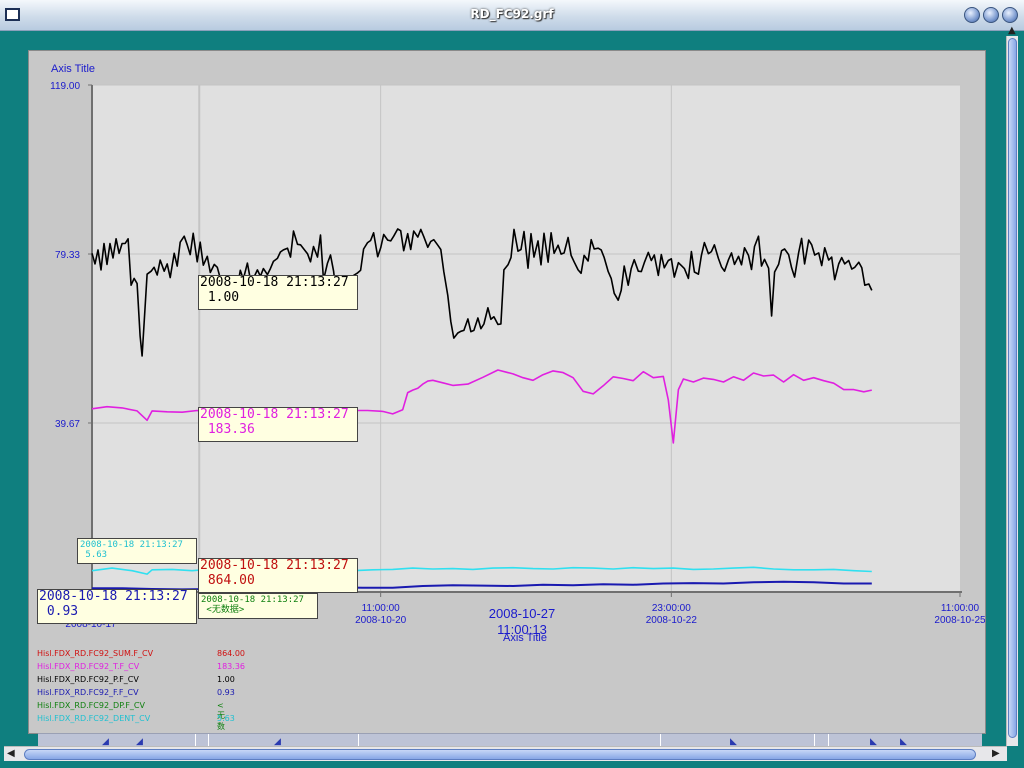 The height and width of the screenshot is (768, 1024). I want to click on tooltip-value: <无数据>, so click(223, 610).